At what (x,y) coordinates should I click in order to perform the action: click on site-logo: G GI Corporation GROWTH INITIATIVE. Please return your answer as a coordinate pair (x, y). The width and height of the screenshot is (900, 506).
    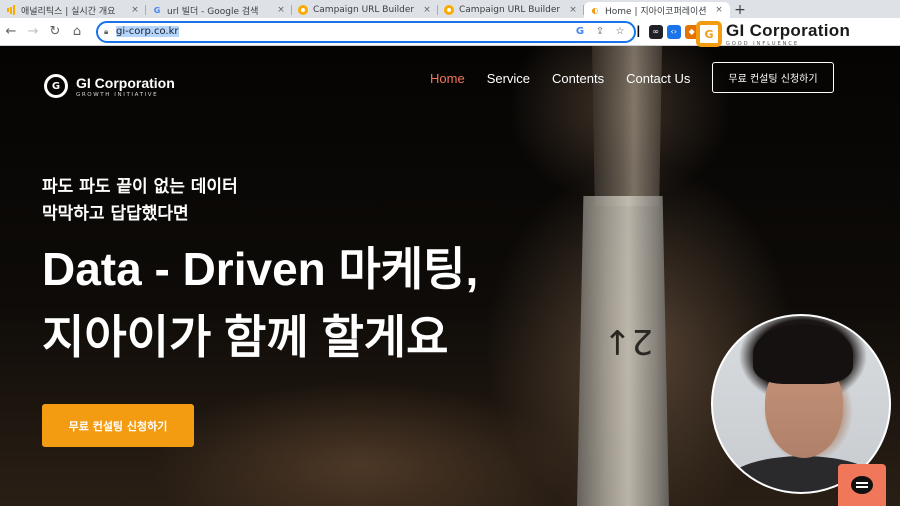
    Looking at the image, I should click on (109, 86).